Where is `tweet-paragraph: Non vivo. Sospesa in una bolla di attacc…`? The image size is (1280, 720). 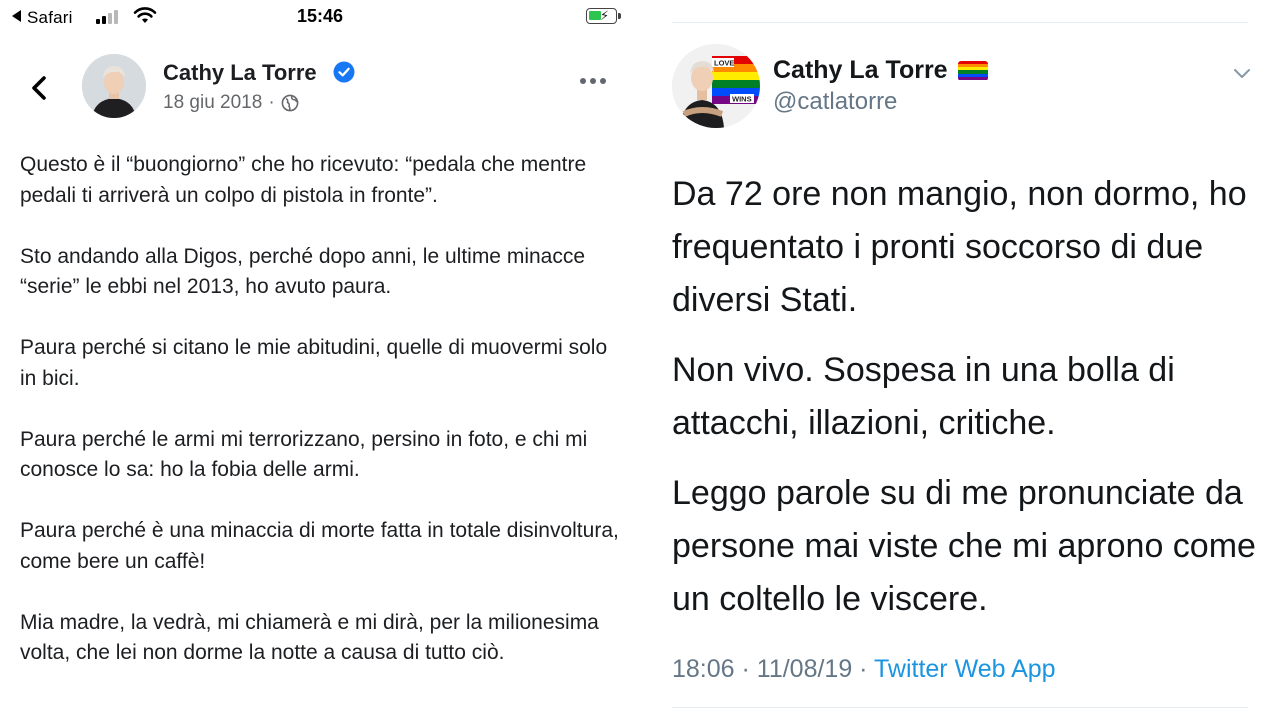
tweet-paragraph: Non vivo. Sospesa in una bolla di attacc… is located at coordinates (923, 396).